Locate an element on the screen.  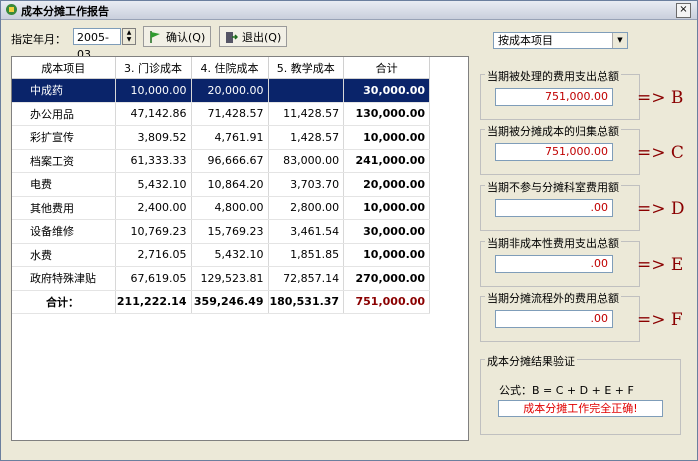
letter-b: => B is located at coordinates (660, 98).